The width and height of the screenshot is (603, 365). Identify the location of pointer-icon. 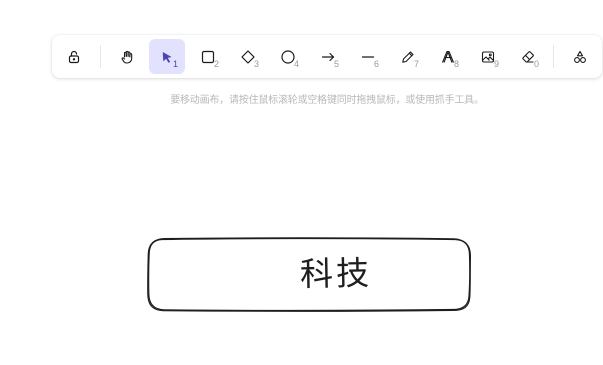
(167, 57).